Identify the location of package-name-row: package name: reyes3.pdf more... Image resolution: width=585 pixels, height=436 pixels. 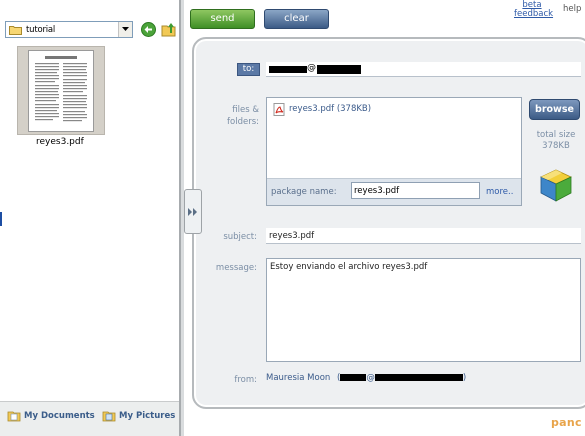
(394, 191).